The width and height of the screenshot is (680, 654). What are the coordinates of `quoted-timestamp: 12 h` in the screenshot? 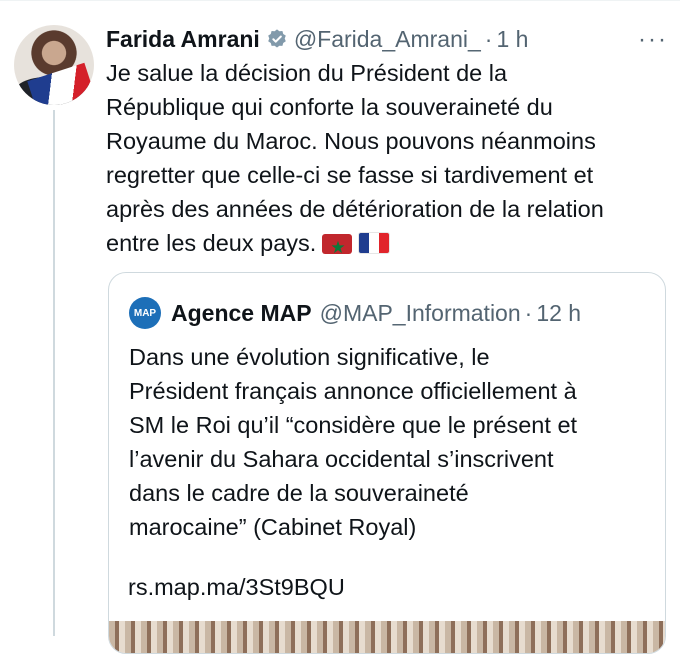 It's located at (558, 313).